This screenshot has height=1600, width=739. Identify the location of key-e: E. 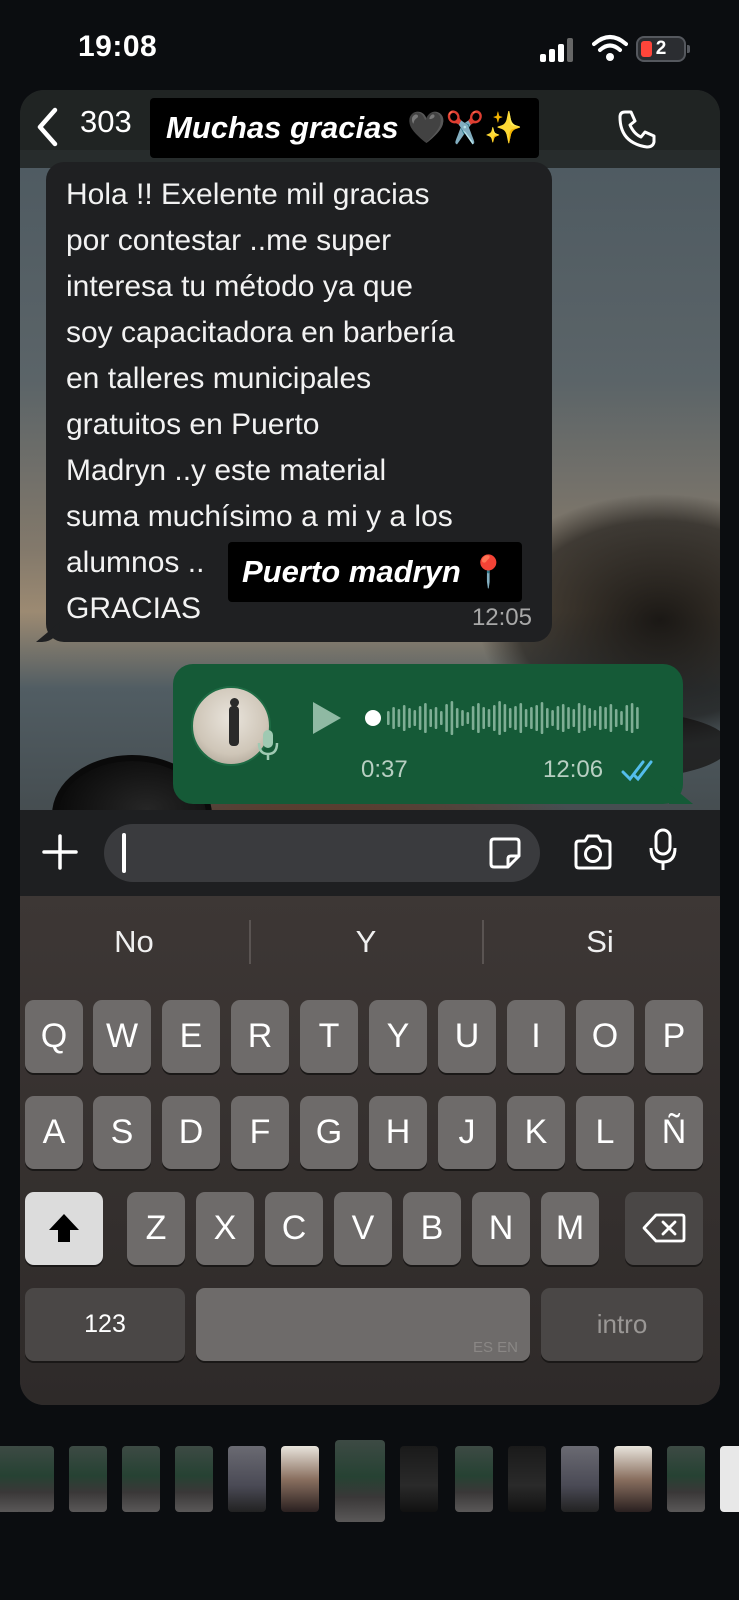
(191, 1036).